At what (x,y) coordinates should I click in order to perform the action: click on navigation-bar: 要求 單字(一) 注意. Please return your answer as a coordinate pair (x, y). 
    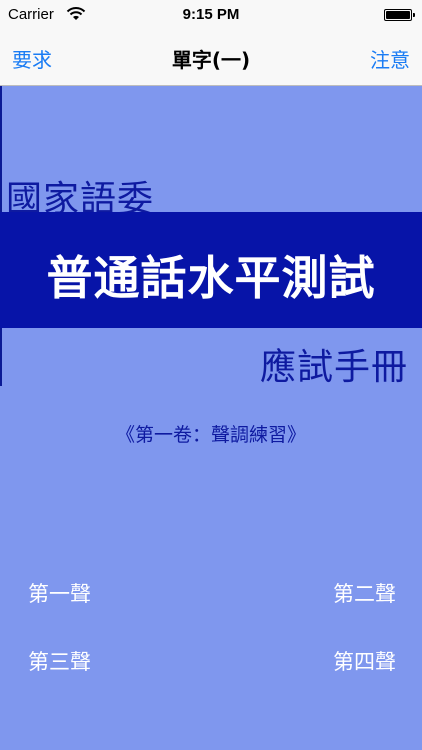
    Looking at the image, I should click on (211, 61).